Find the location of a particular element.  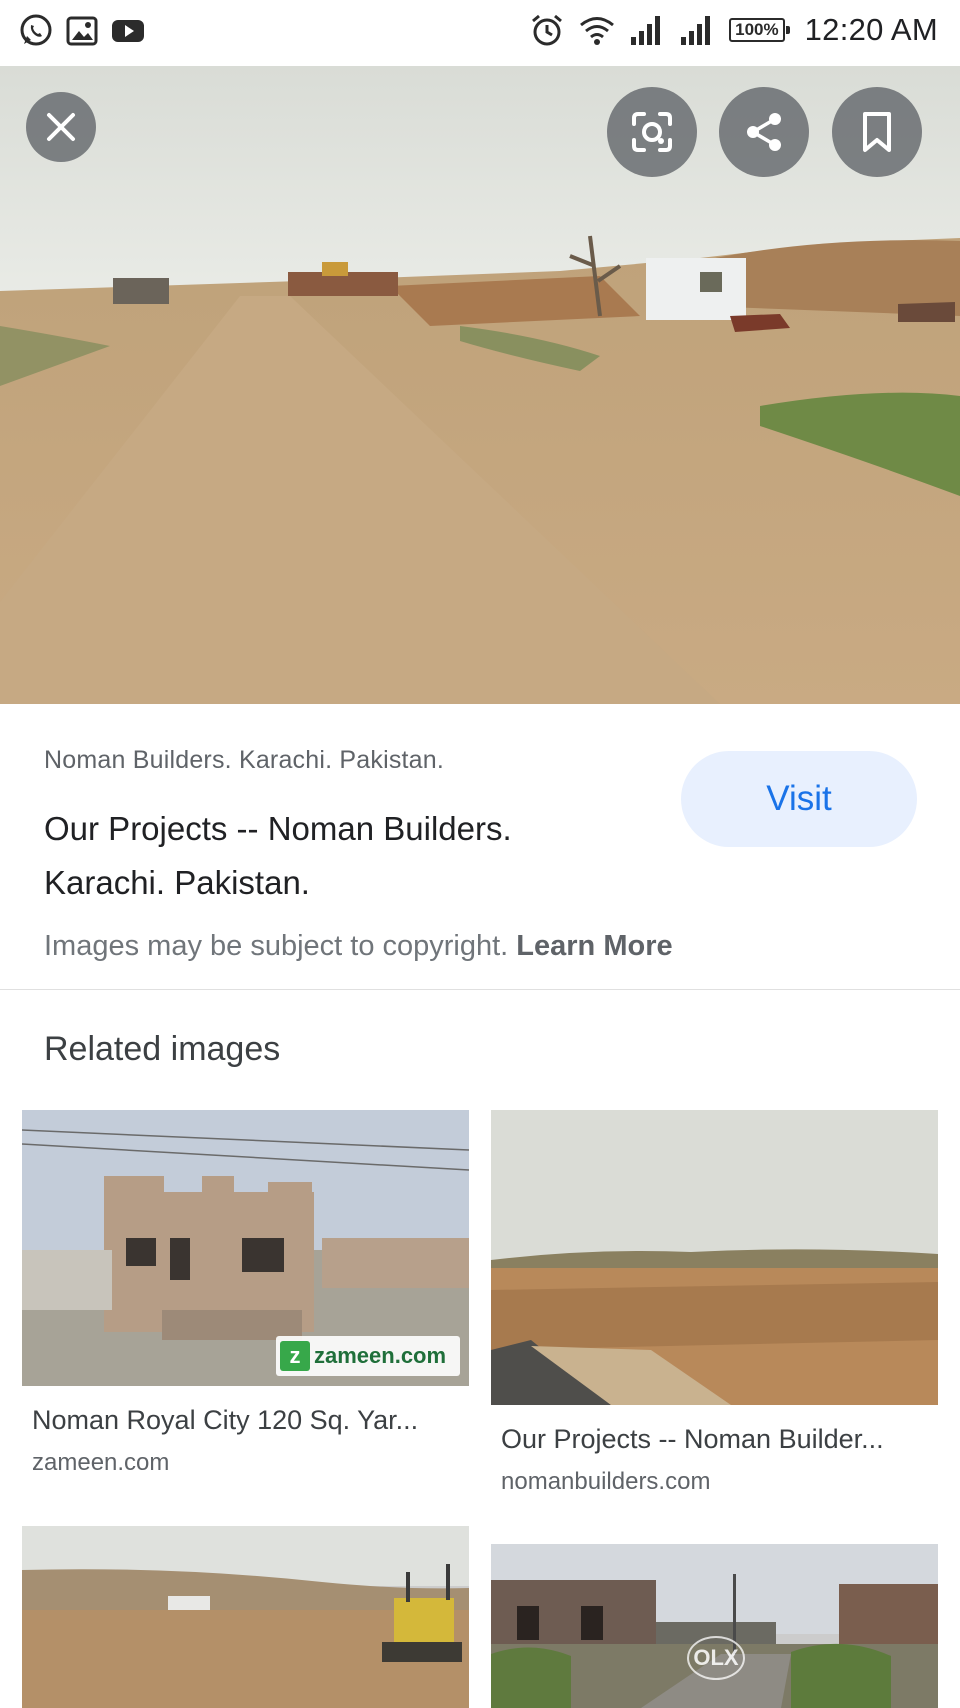

close-icon is located at coordinates (61, 127).